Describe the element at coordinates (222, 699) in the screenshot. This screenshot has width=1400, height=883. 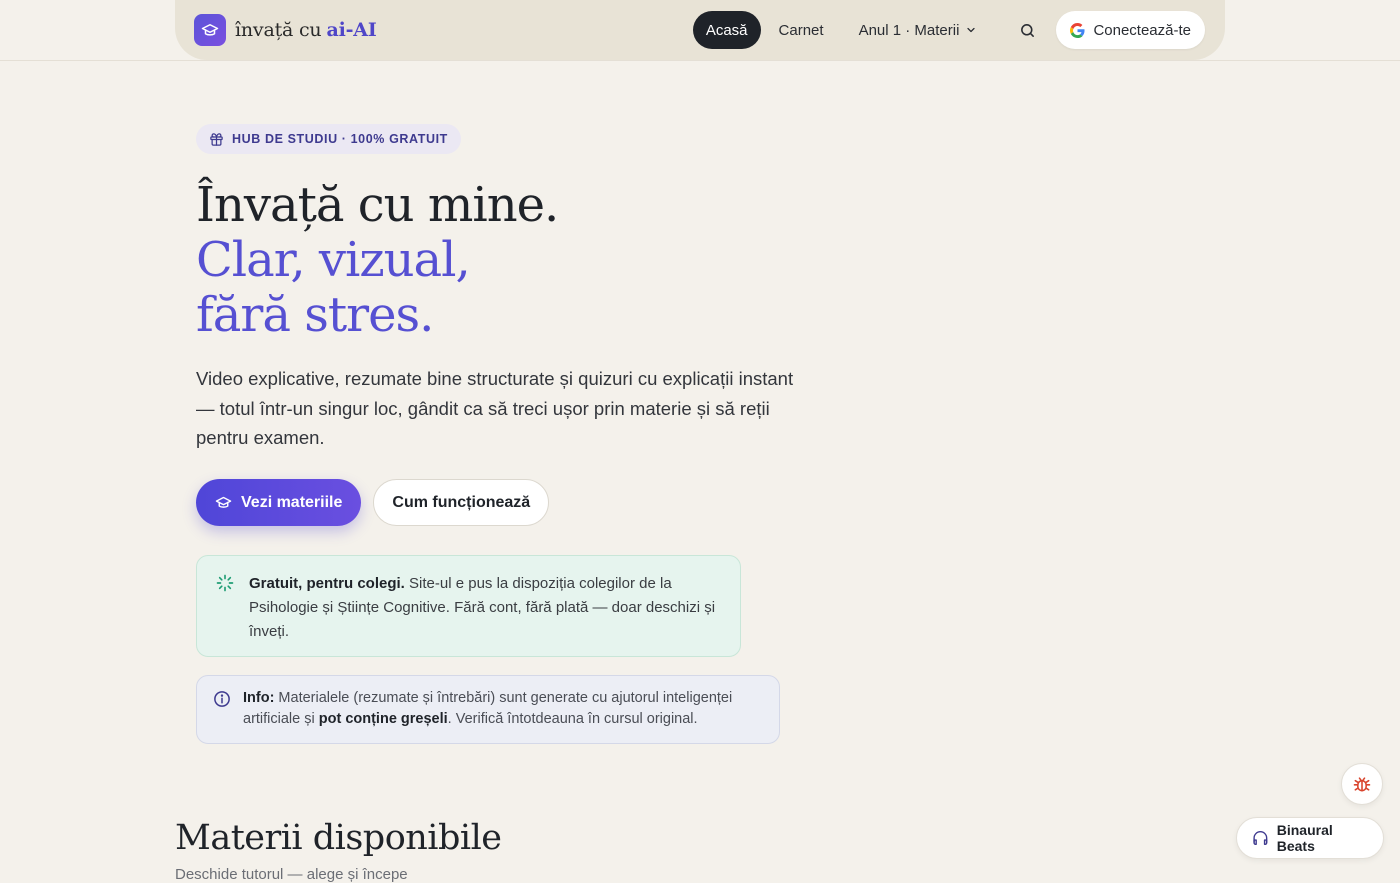
I see `info-icon` at that location.